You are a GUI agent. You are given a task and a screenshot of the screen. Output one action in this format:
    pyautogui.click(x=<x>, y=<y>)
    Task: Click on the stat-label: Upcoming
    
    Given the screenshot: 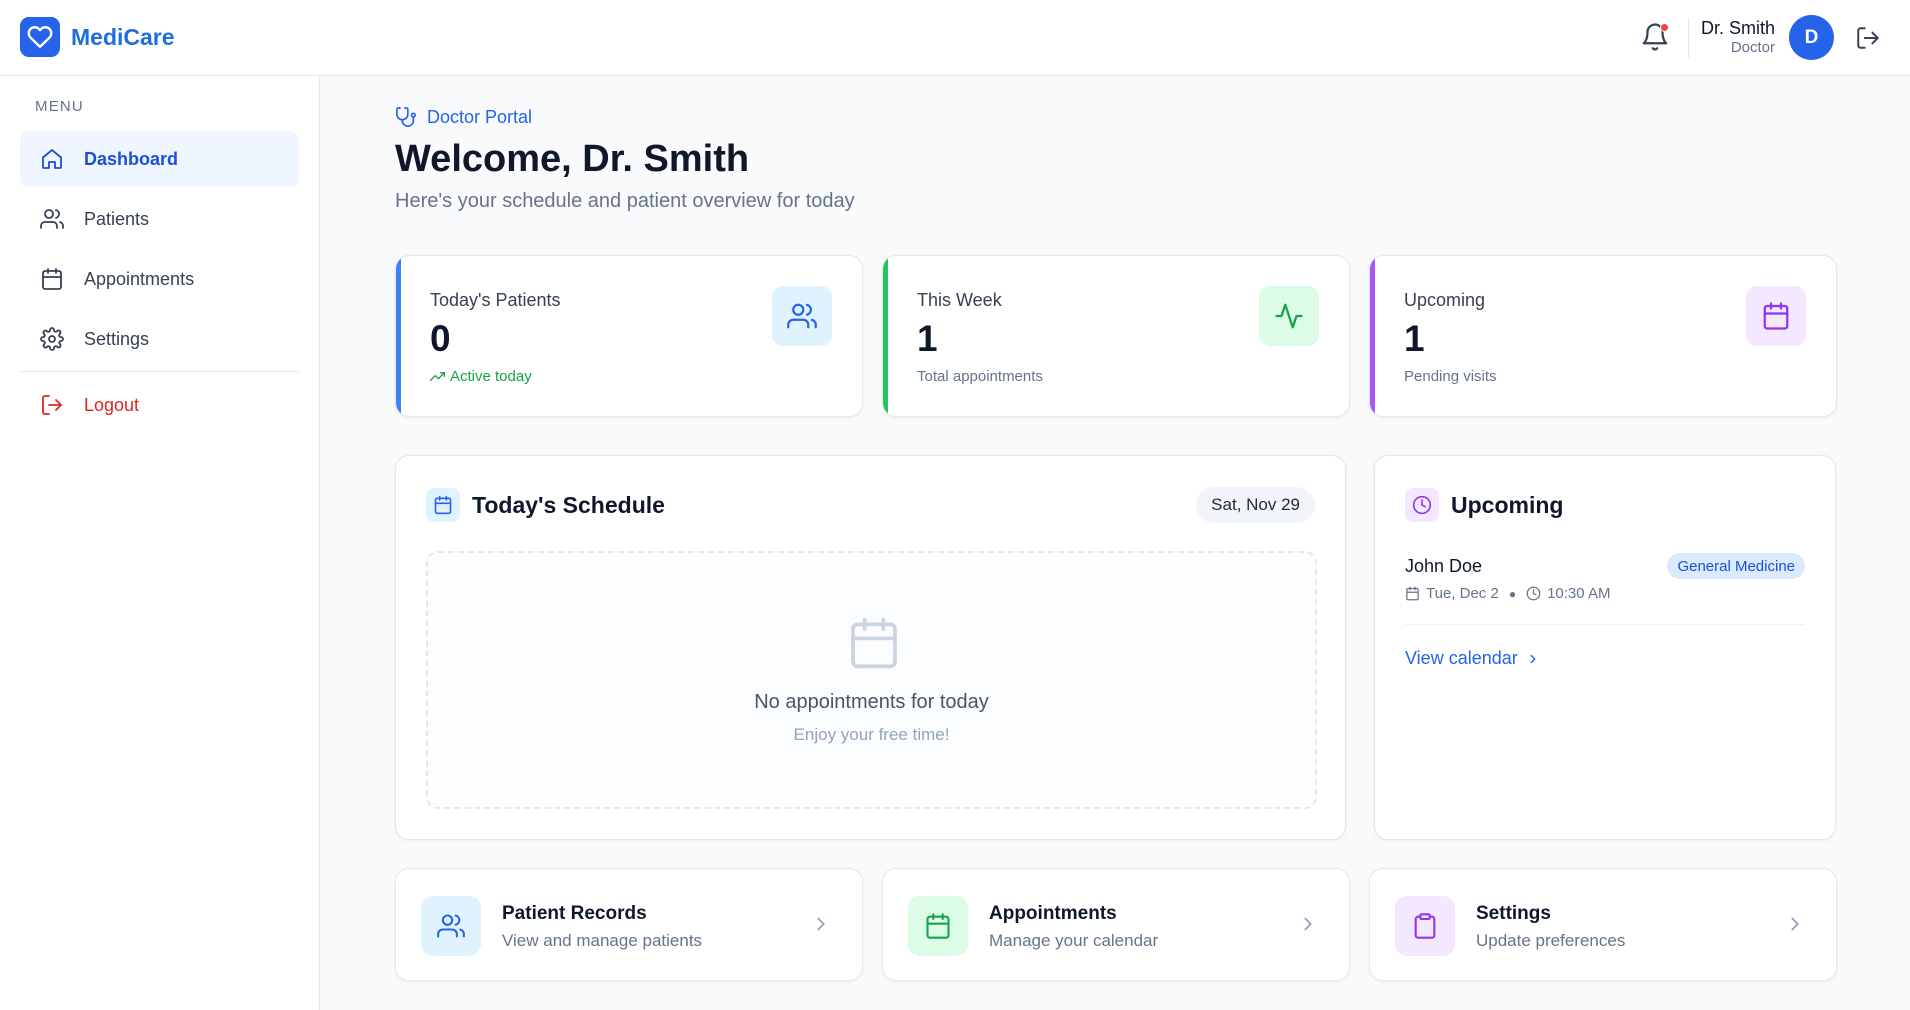 What is the action you would take?
    pyautogui.click(x=1445, y=300)
    